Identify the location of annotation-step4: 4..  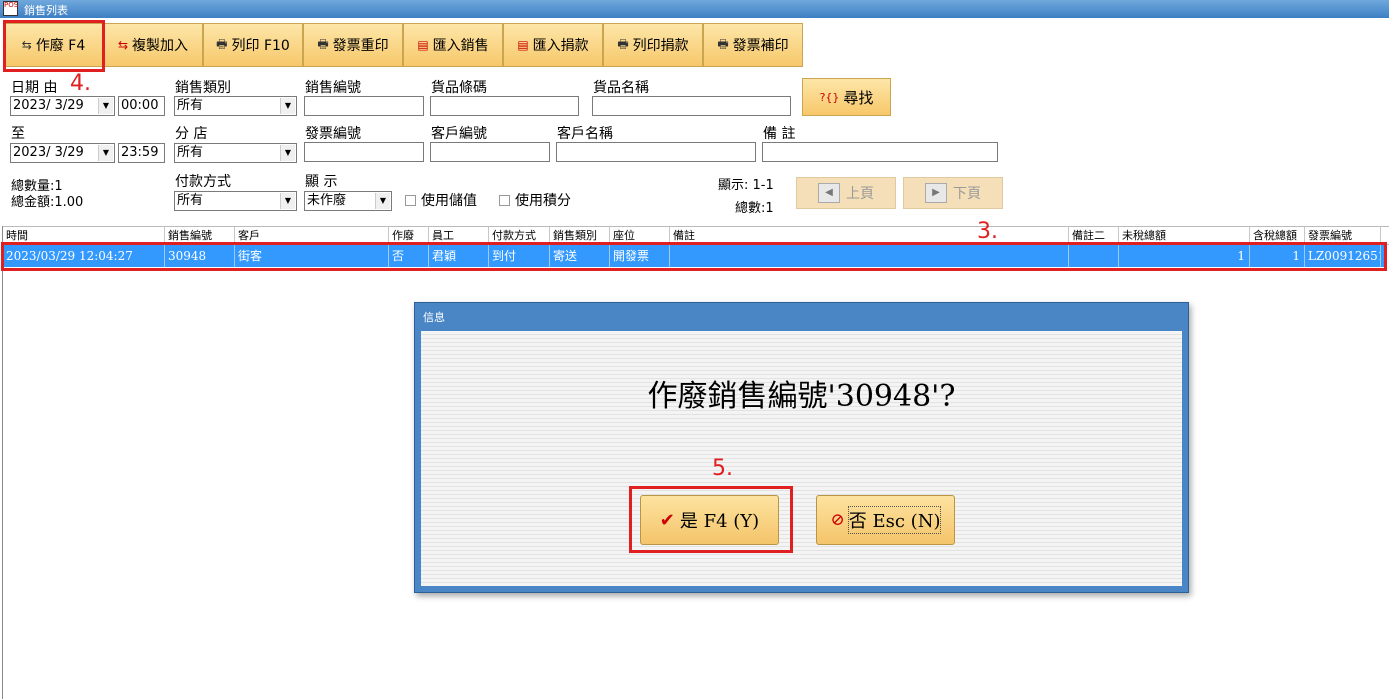
(80, 83).